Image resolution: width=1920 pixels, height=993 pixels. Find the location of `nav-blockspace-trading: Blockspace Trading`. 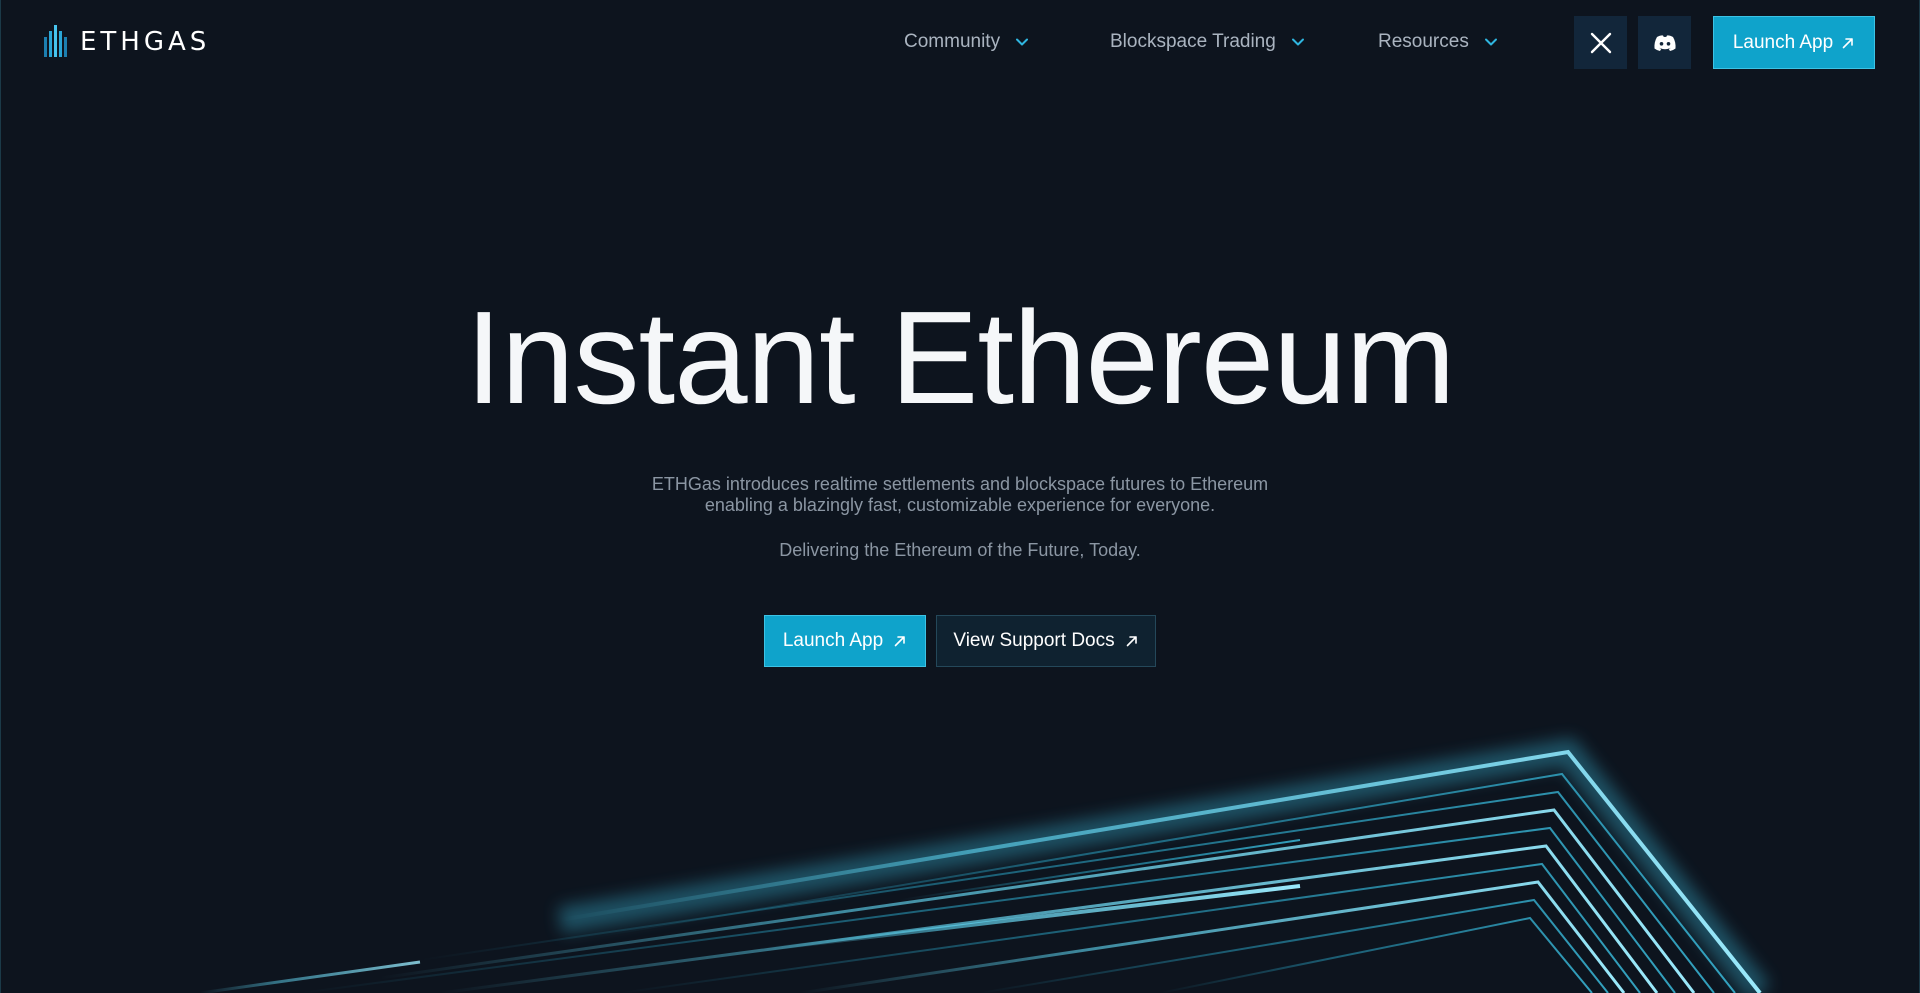

nav-blockspace-trading: Blockspace Trading is located at coordinates (1208, 42).